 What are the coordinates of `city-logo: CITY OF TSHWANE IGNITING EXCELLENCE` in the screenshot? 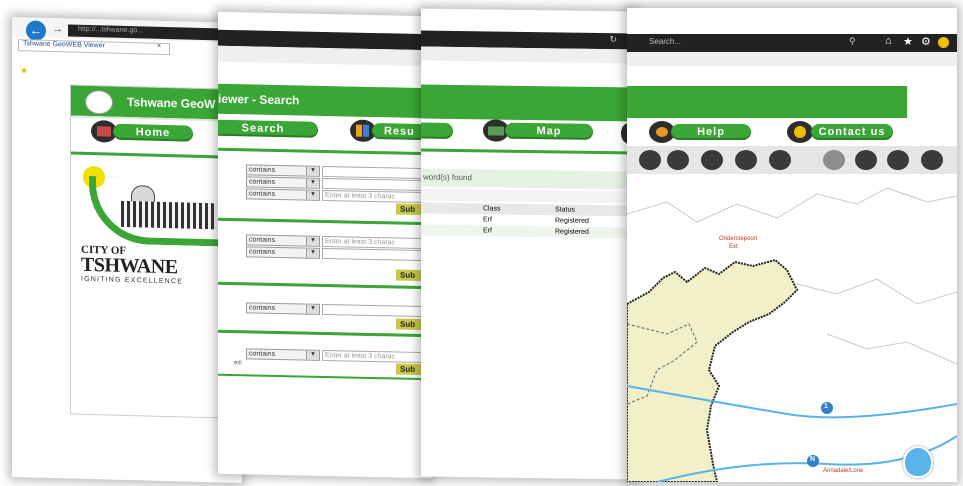 It's located at (156, 223).